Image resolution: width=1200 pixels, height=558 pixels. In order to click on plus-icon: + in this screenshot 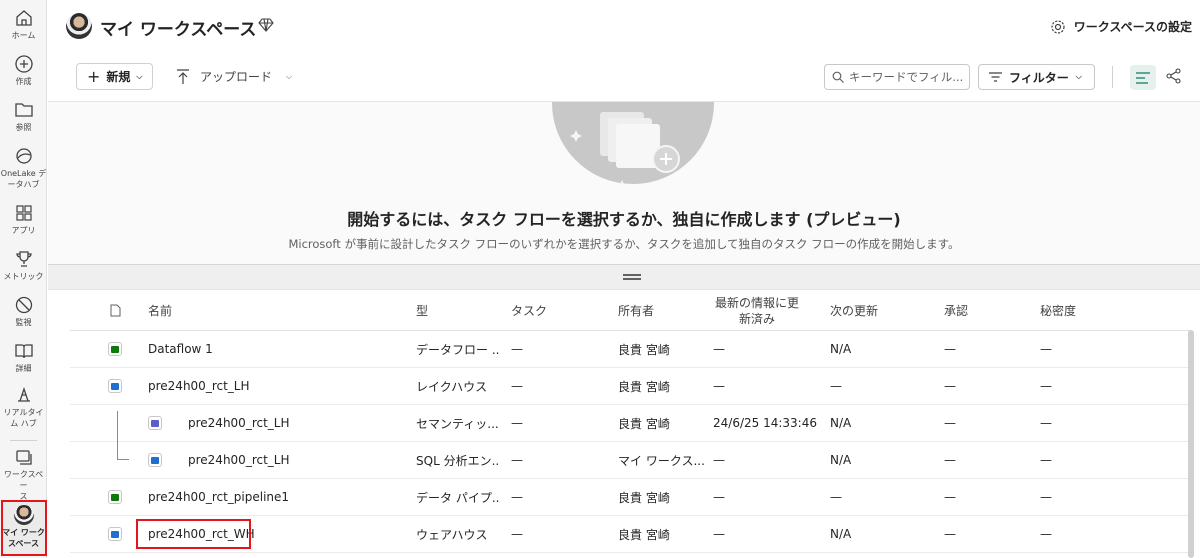, I will do `click(94, 76)`.